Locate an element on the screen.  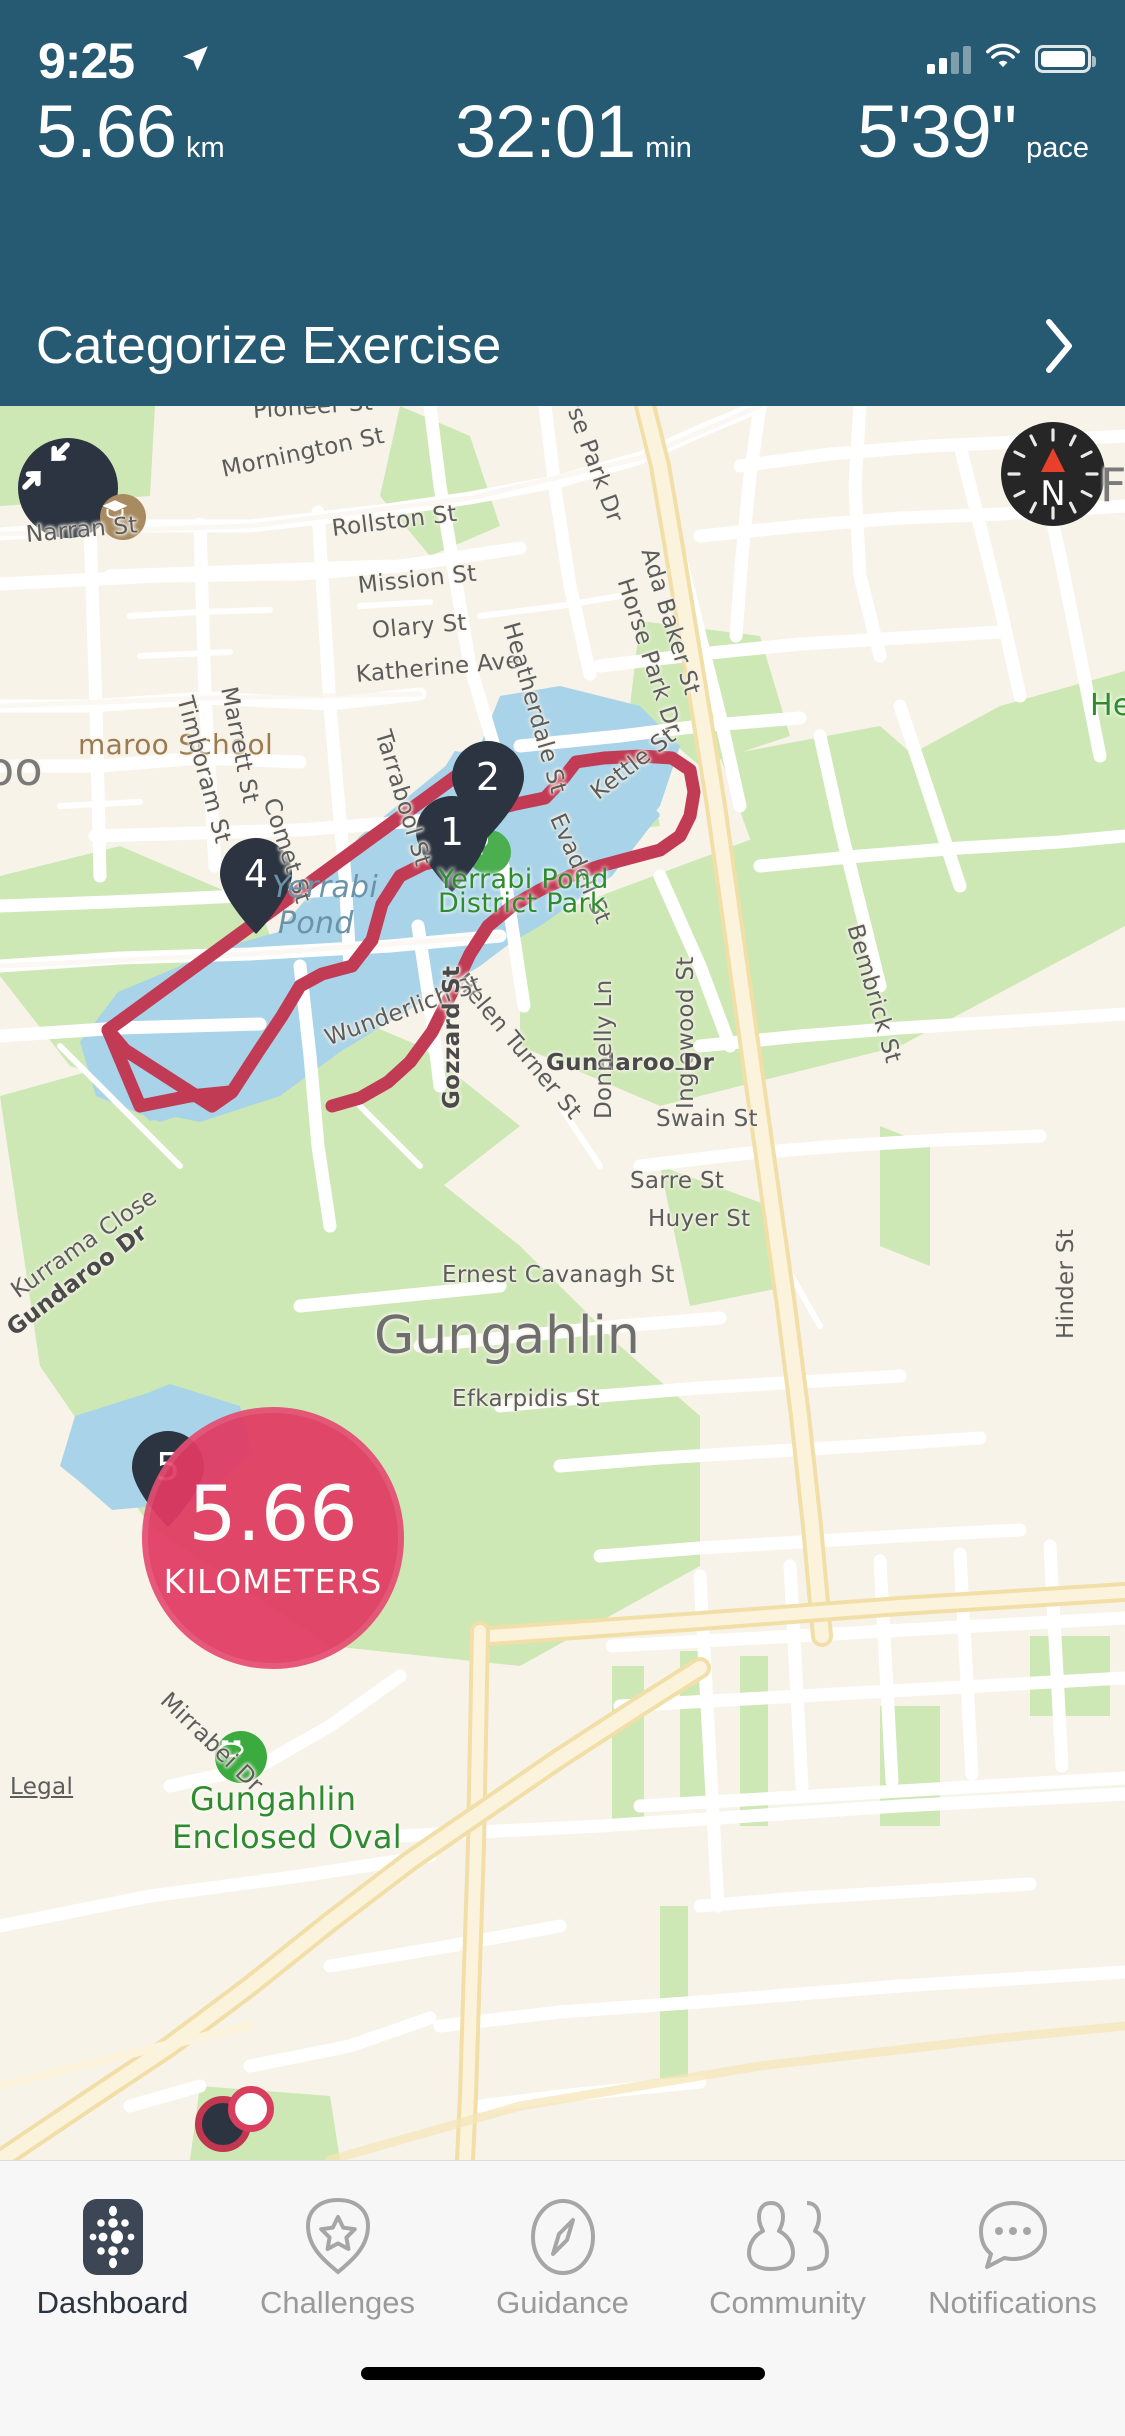
distance-bubble: 5.66 KILOMETERS is located at coordinates (273, 1538).